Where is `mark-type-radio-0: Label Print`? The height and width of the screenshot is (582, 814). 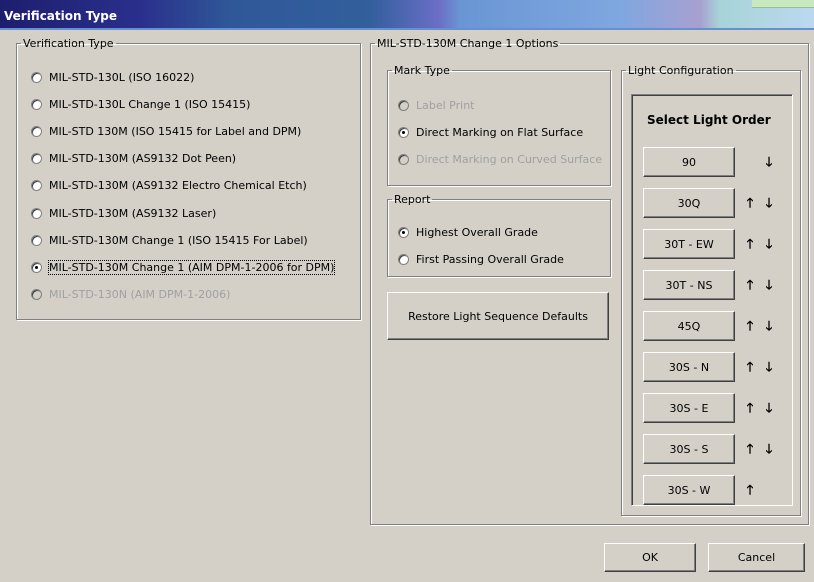
mark-type-radio-0: Label Print is located at coordinates (436, 105).